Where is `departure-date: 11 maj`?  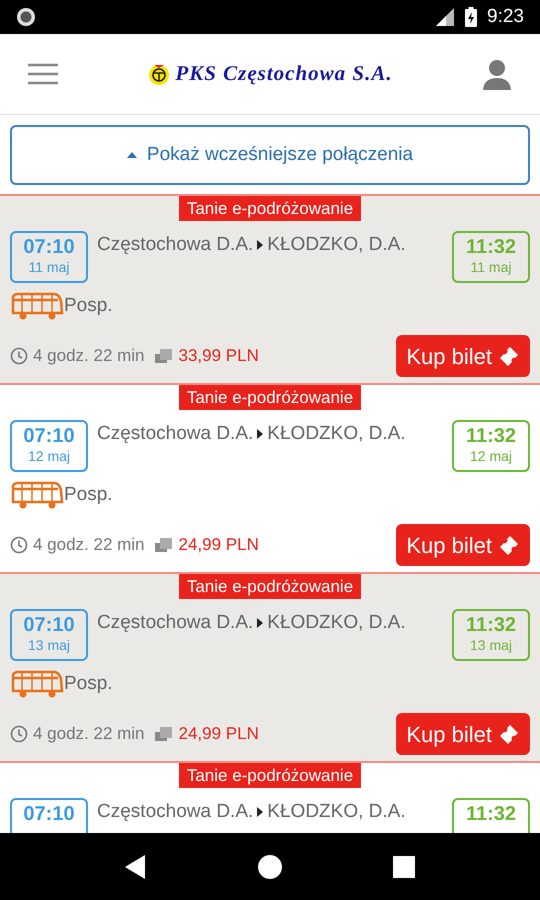
departure-date: 11 maj is located at coordinates (49, 267).